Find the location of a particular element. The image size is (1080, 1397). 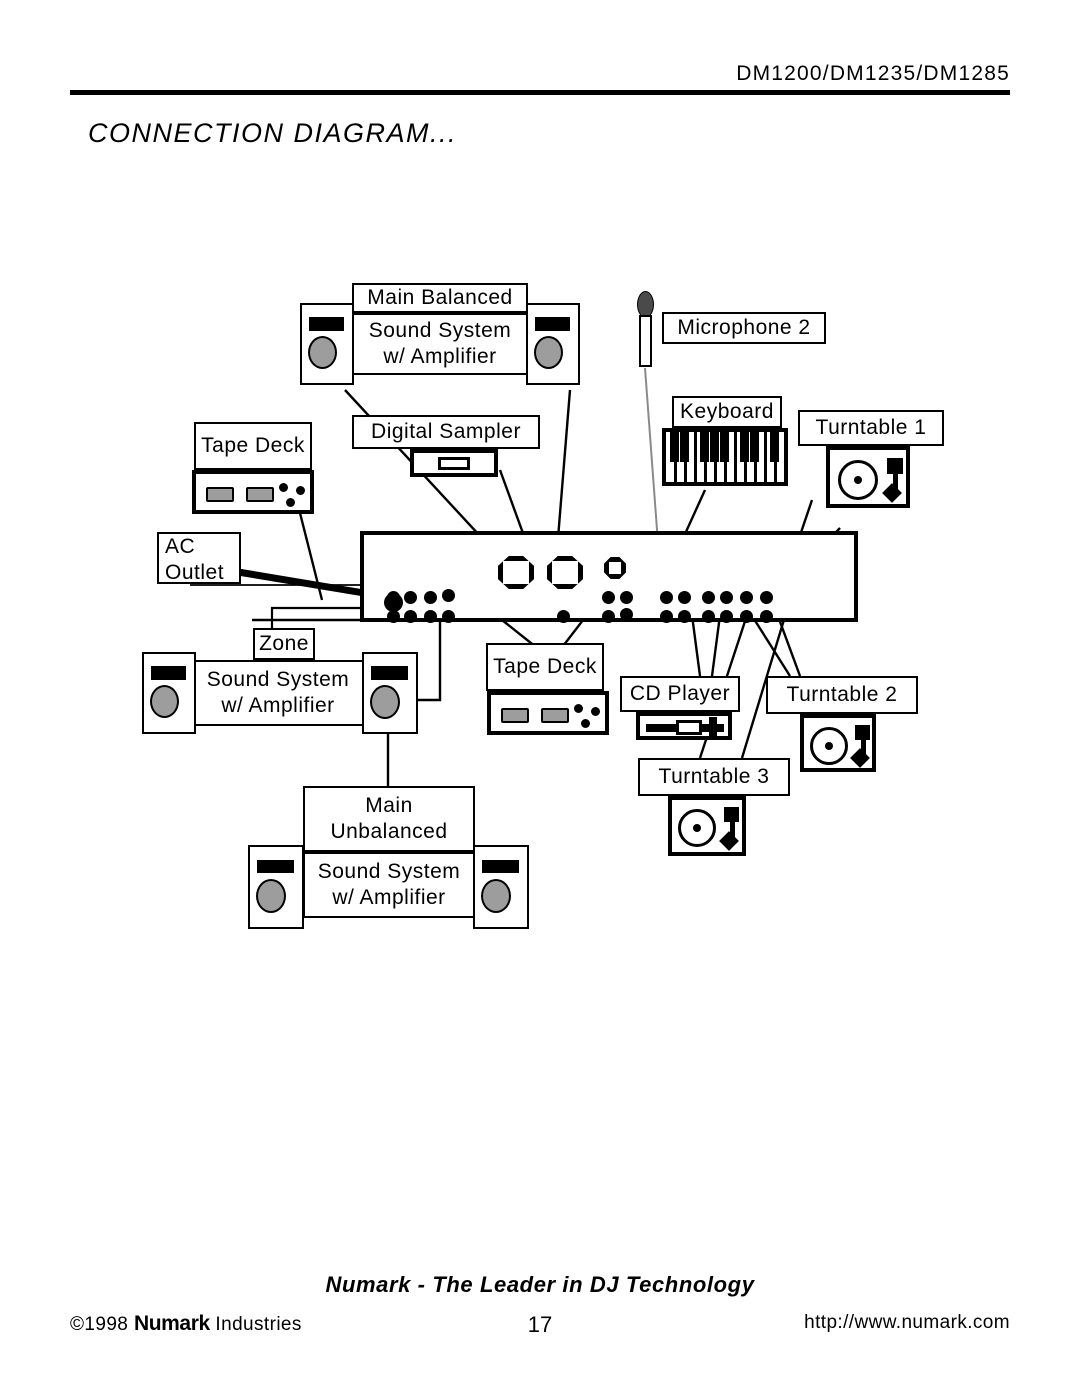

digital-sampler-label-text: Digital Sampler is located at coordinates (446, 432).